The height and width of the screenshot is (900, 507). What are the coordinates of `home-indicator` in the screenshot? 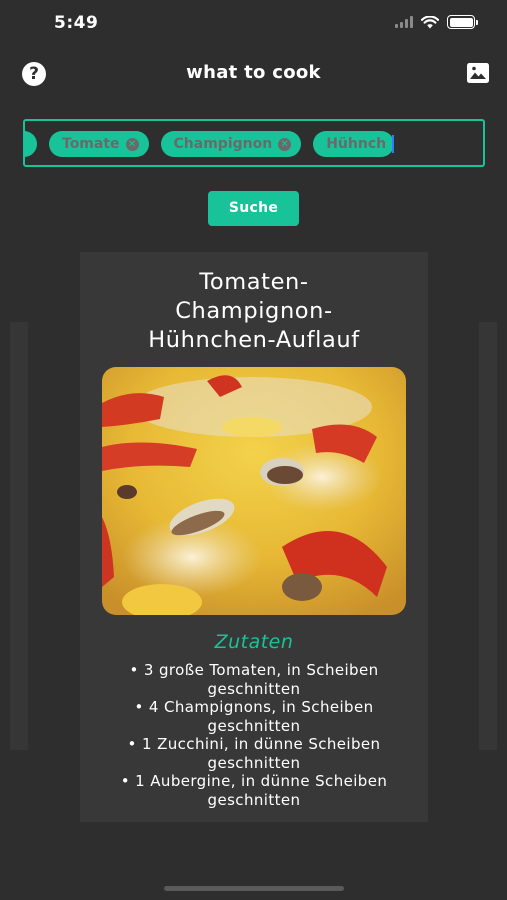 It's located at (254, 888).